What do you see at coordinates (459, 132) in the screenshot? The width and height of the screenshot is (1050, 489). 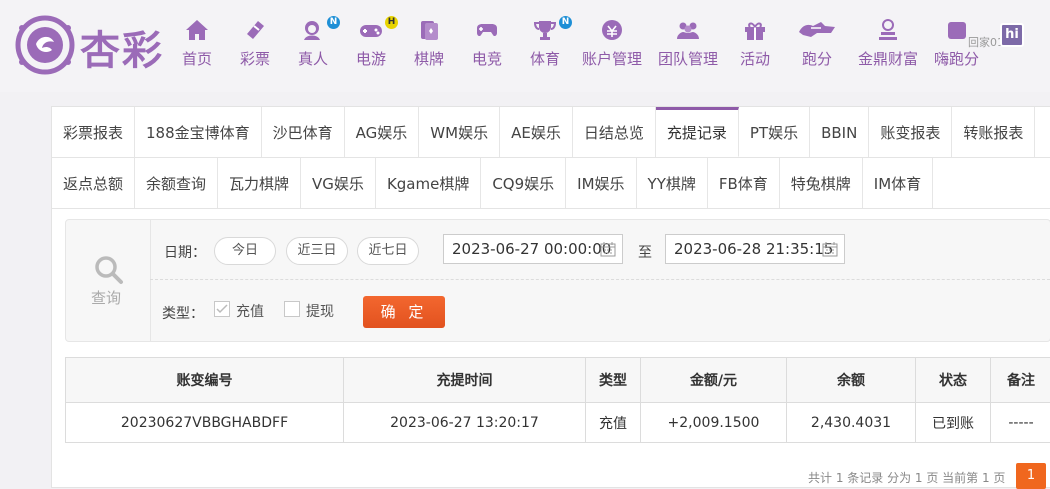 I see `tab-row1-4: WM娱乐` at bounding box center [459, 132].